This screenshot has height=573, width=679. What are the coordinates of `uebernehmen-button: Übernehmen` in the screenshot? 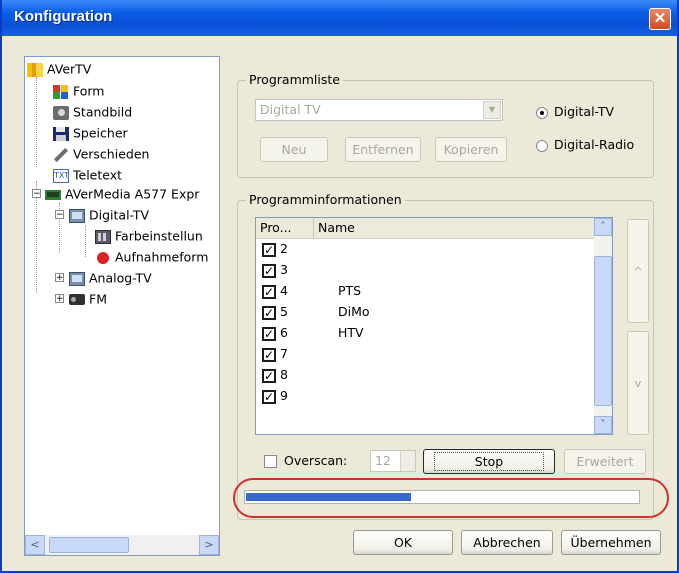 It's located at (611, 542).